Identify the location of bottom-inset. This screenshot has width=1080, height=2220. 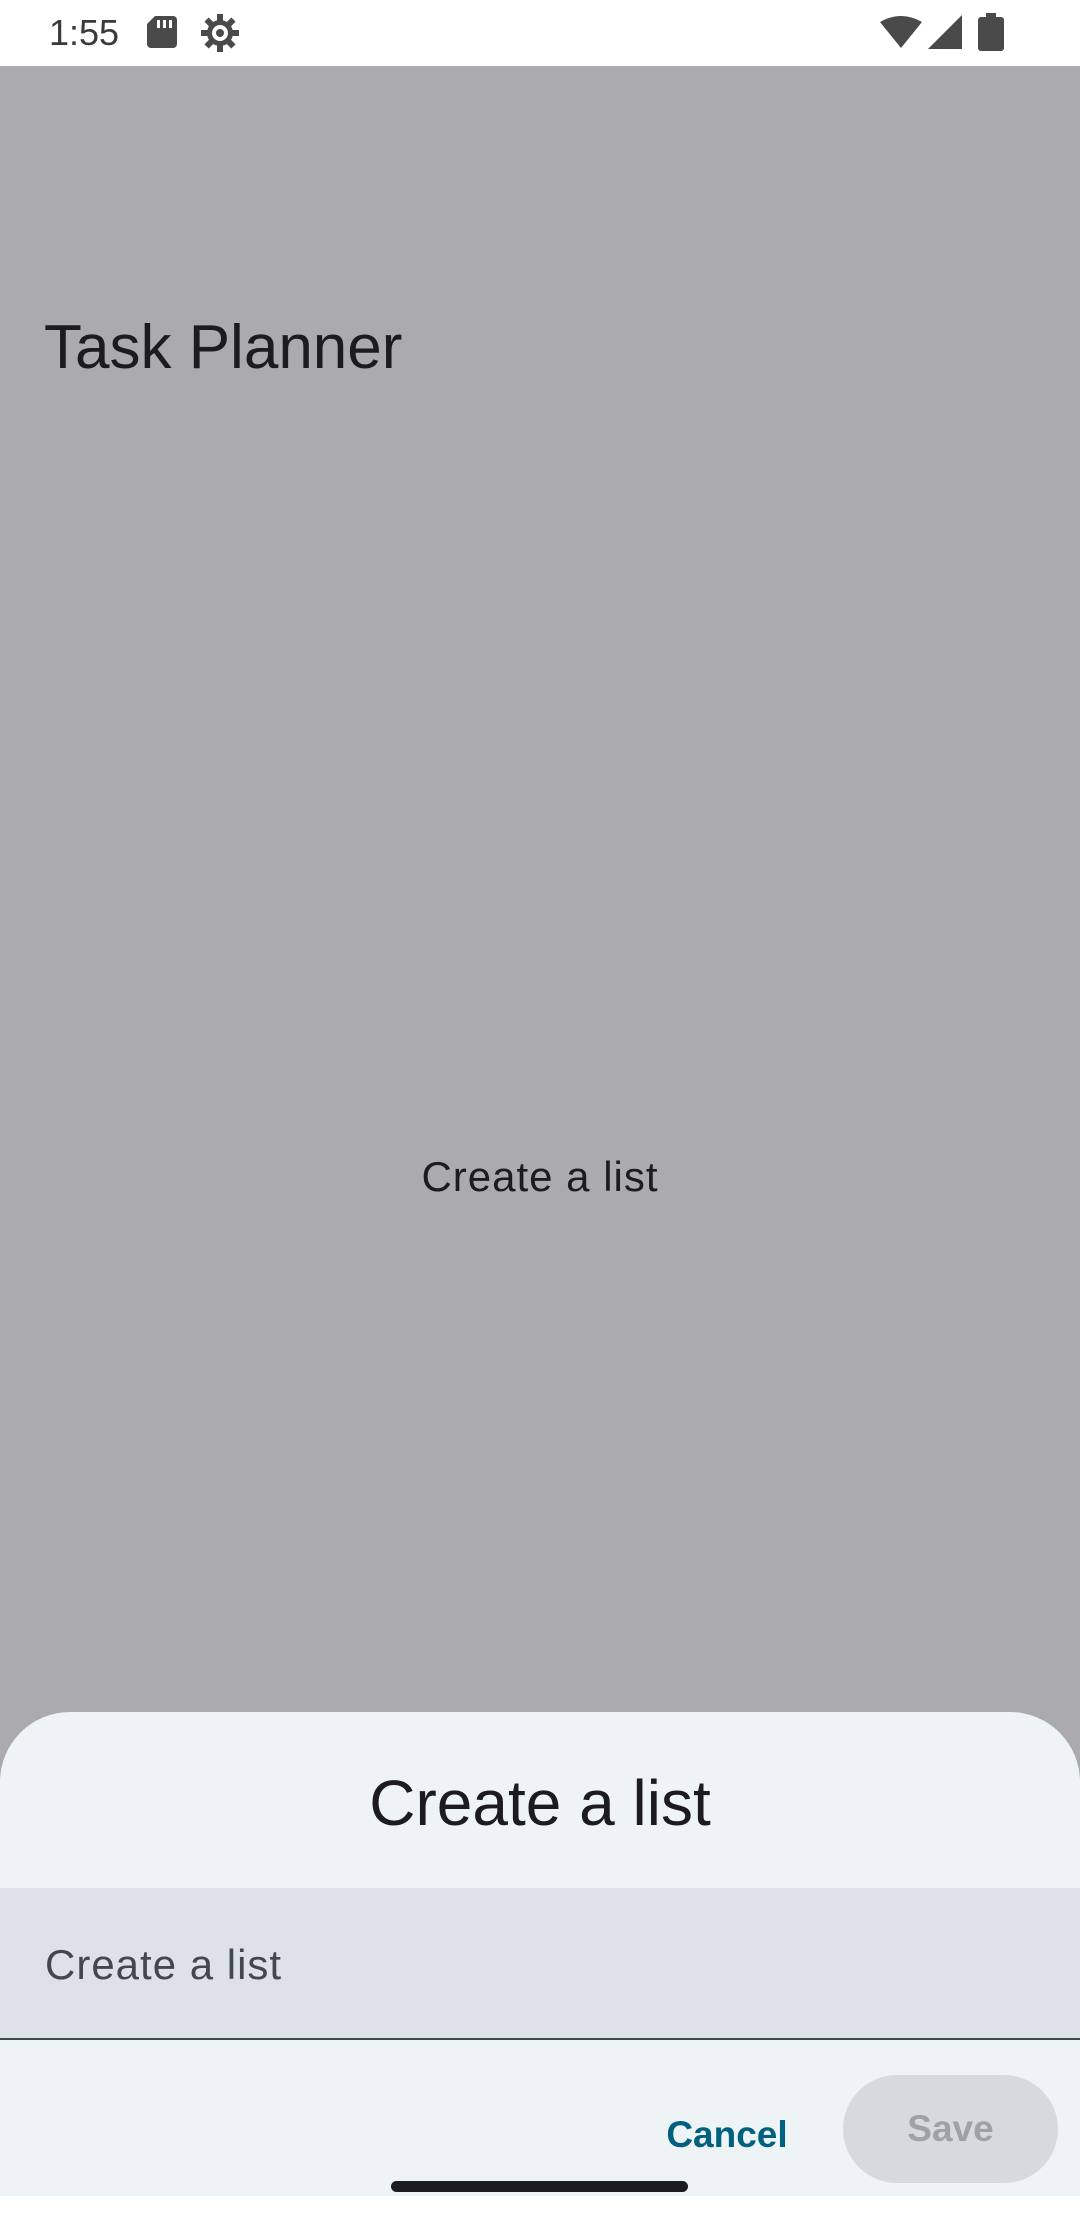
(540, 2208).